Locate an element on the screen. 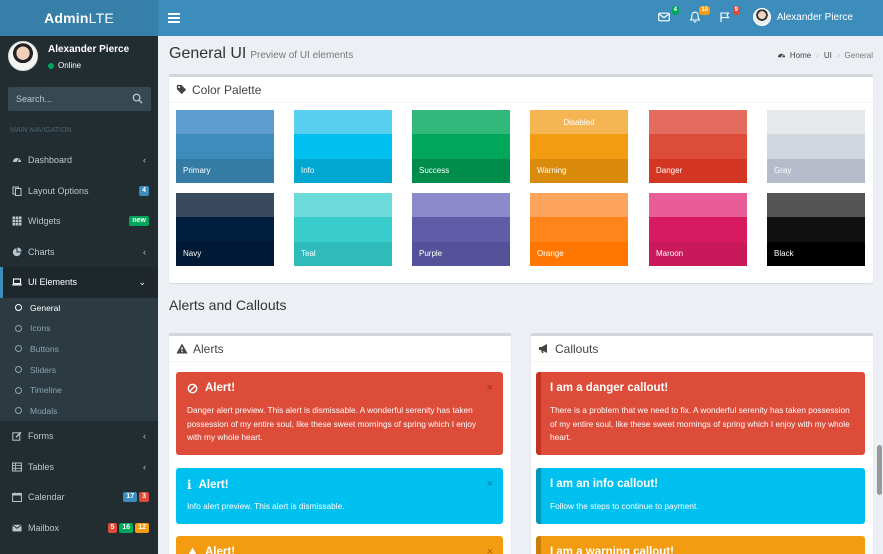 This screenshot has height=554, width=883. swatch-maroon: Maroon is located at coordinates (698, 229).